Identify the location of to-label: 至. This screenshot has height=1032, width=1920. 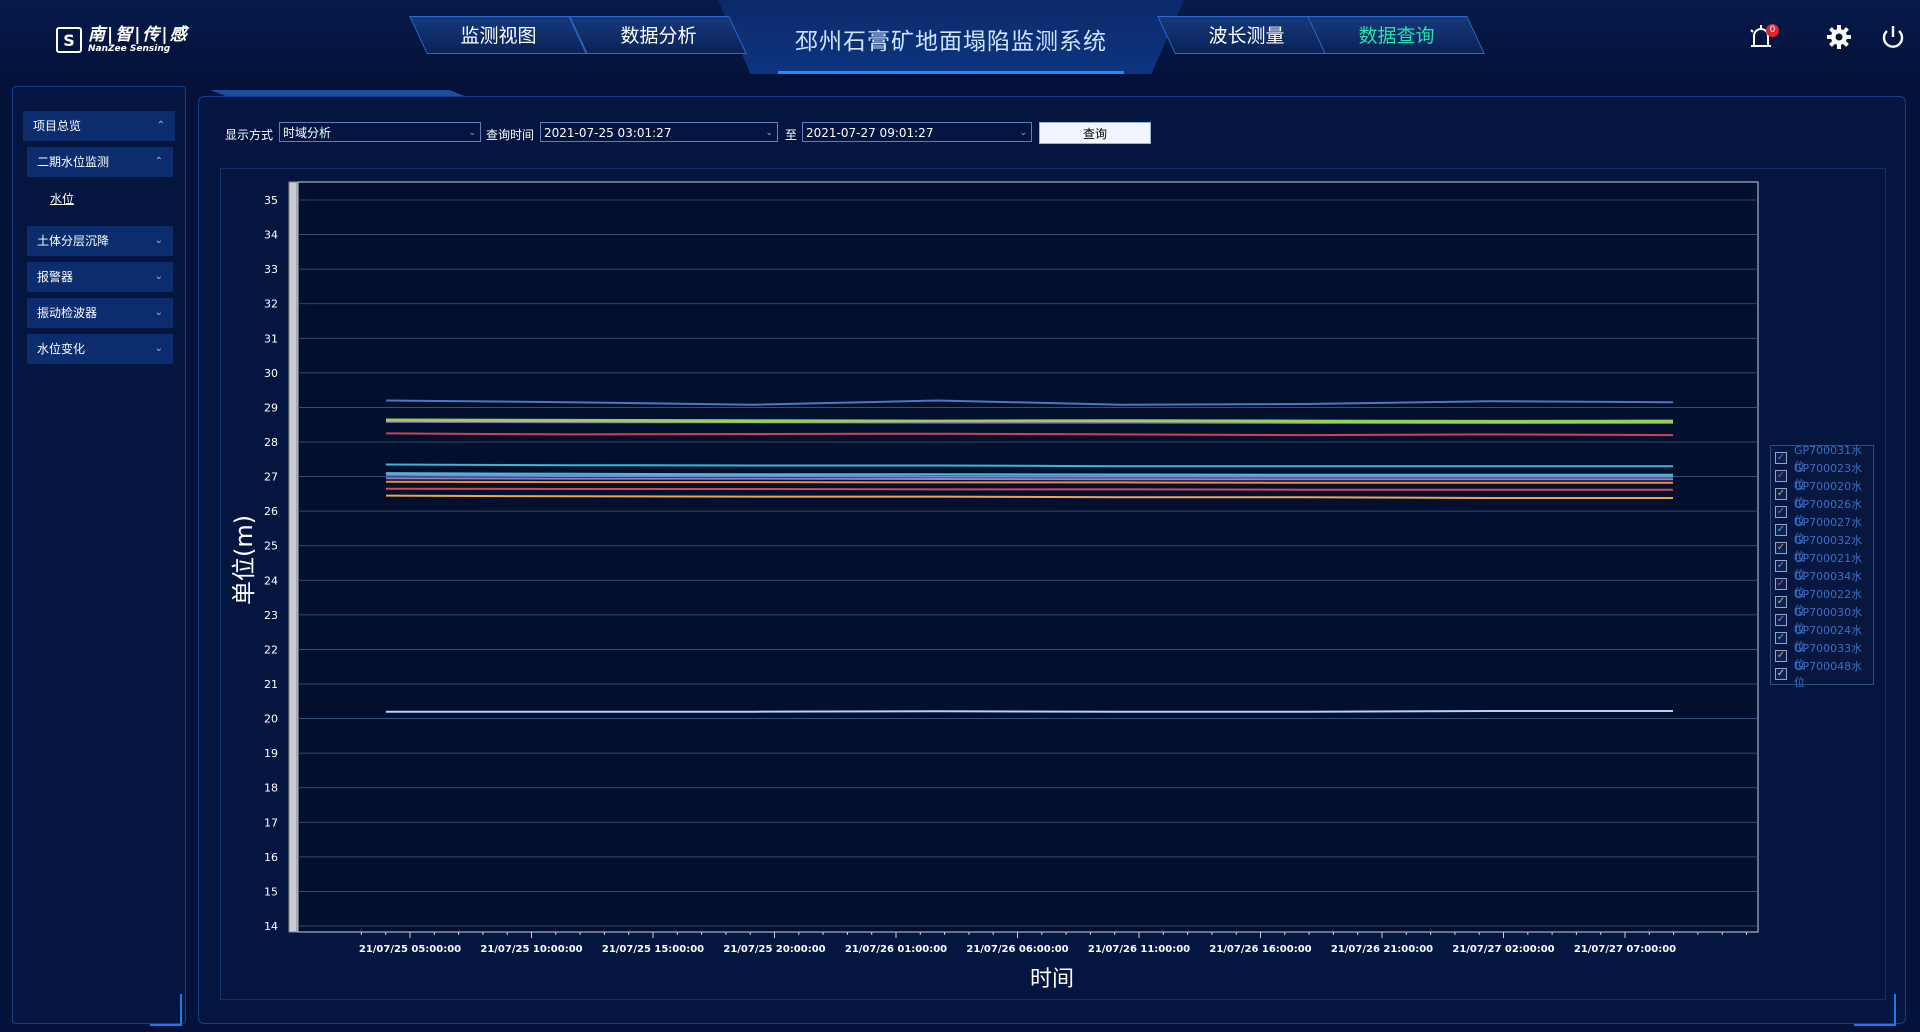
(791, 135).